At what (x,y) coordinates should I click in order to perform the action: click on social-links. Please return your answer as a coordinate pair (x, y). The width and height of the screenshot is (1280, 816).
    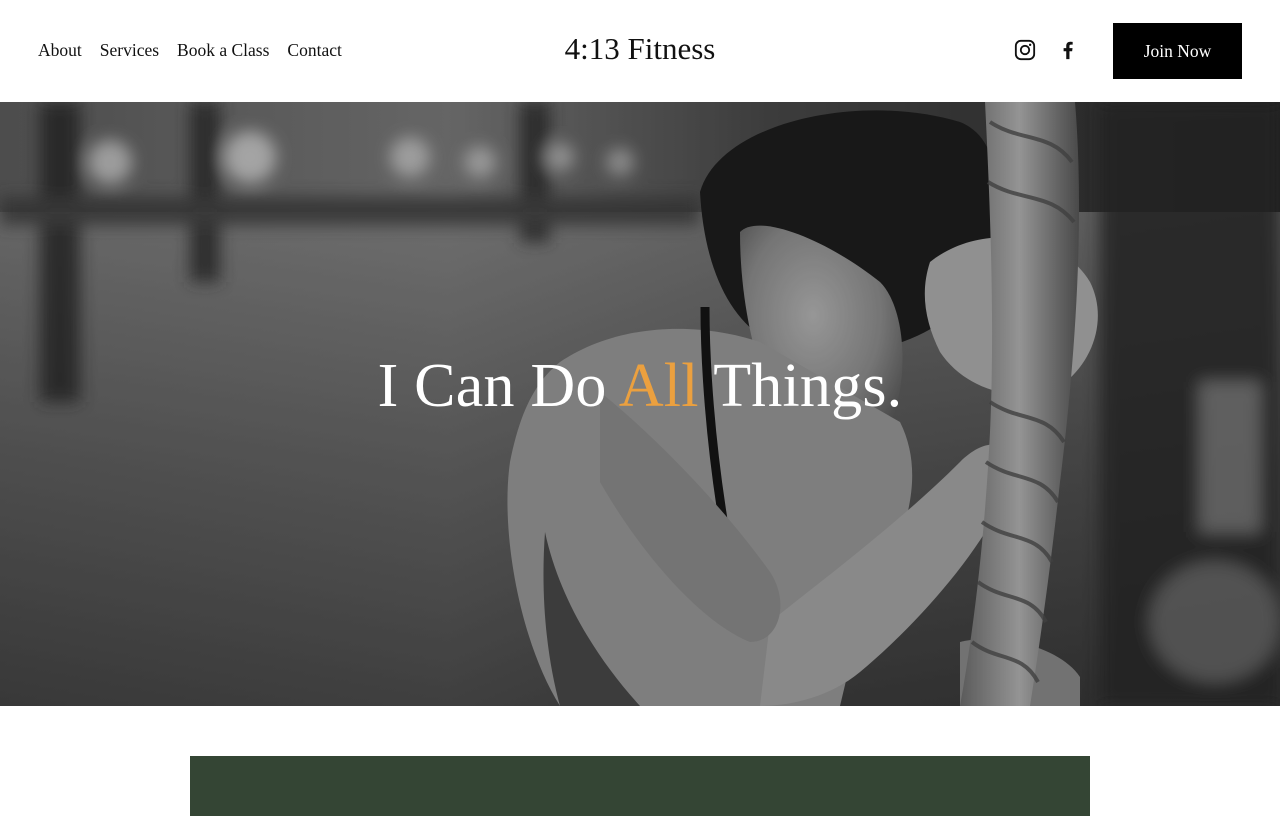
    Looking at the image, I should click on (1046, 50).